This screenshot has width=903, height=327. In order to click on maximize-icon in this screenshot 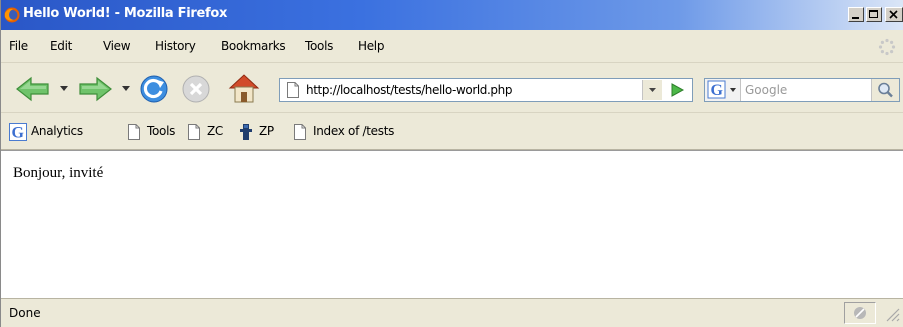, I will do `click(873, 14)`.